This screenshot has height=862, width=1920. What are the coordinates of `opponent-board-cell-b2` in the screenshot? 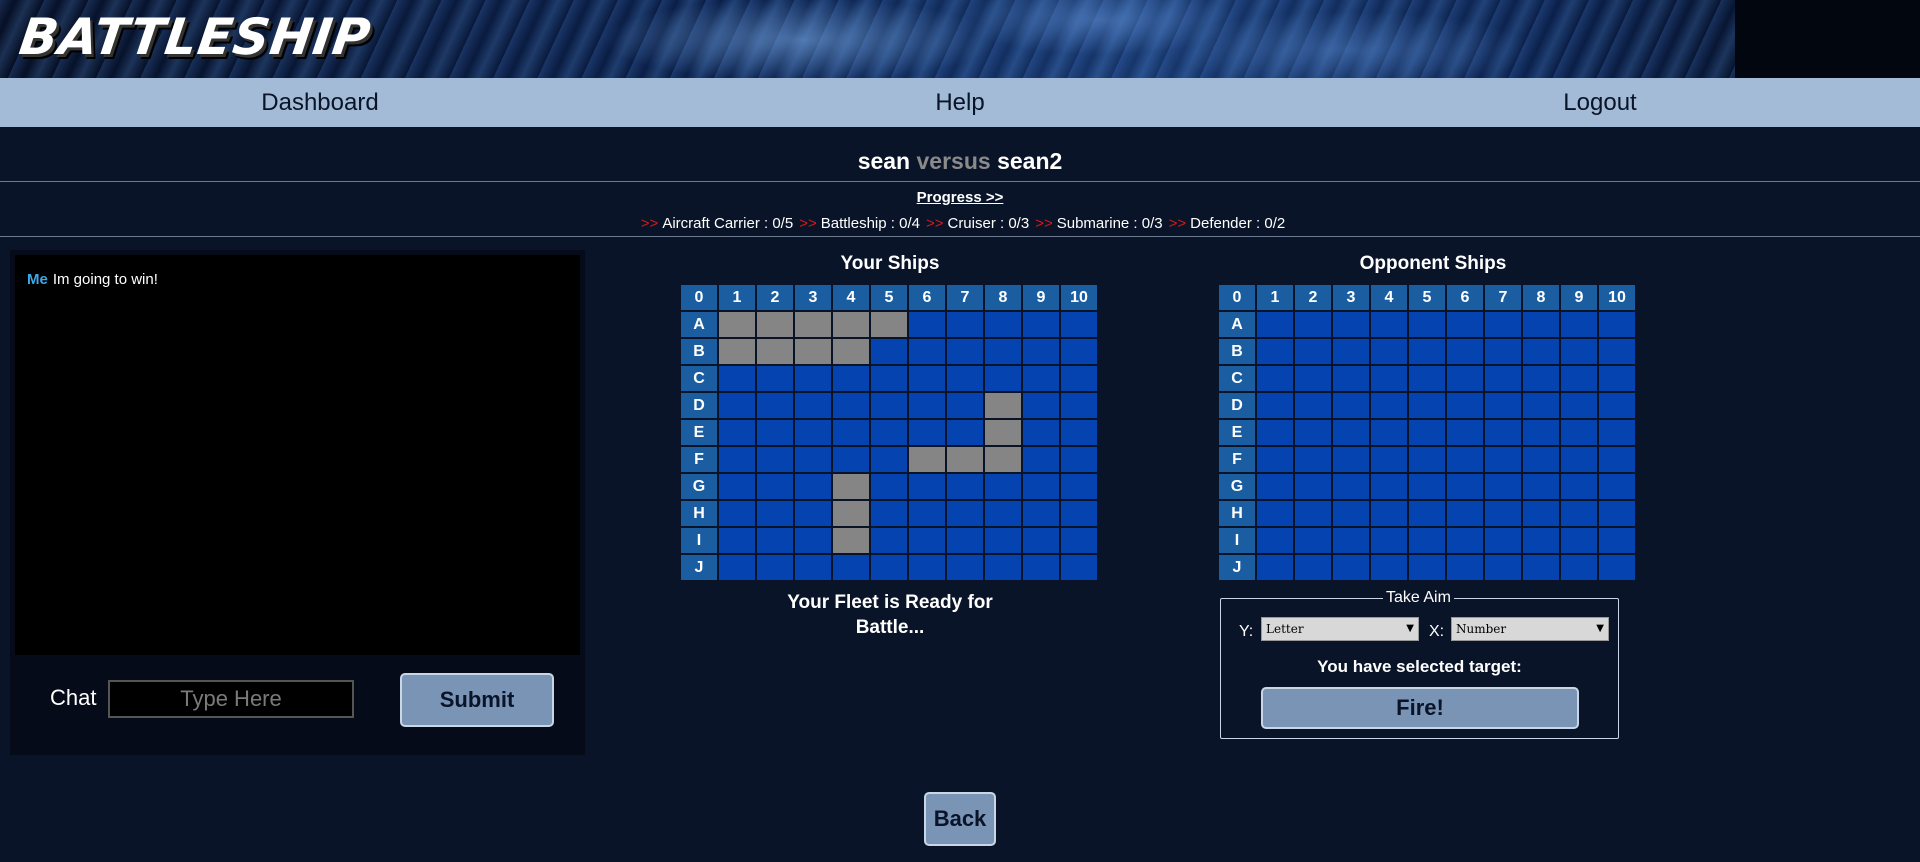 It's located at (1313, 351).